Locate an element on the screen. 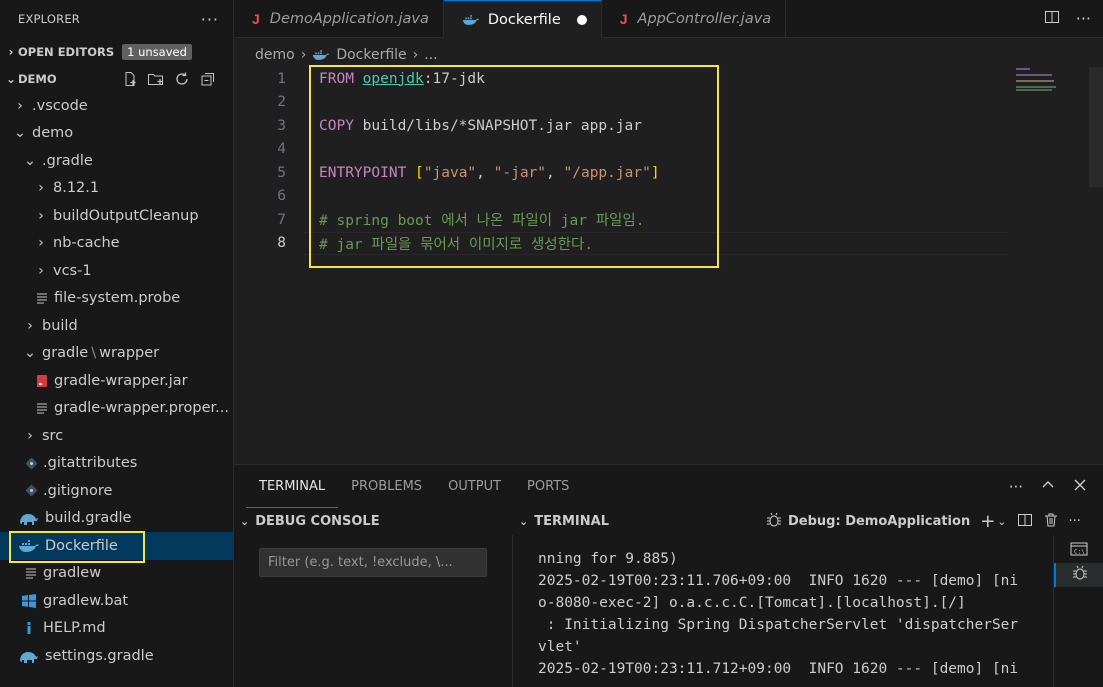 This screenshot has height=687, width=1103. bracket-close: ] is located at coordinates (655, 172).